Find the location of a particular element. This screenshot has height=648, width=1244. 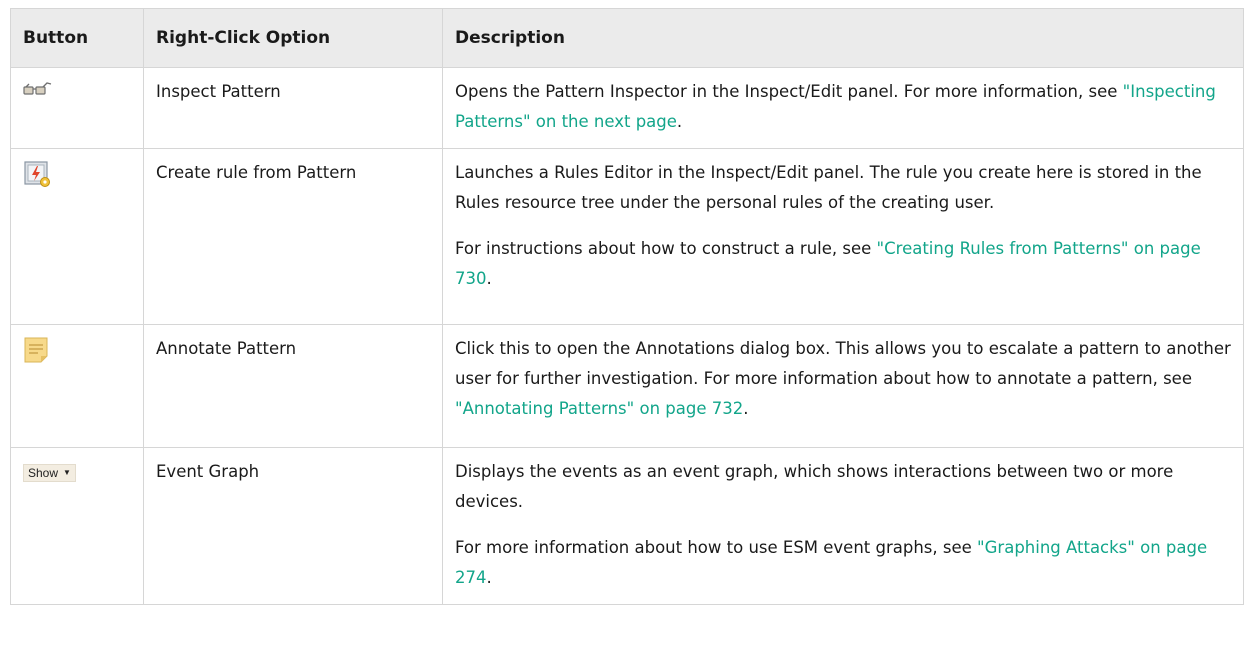

option-label: Create rule from Pattern is located at coordinates (256, 172).